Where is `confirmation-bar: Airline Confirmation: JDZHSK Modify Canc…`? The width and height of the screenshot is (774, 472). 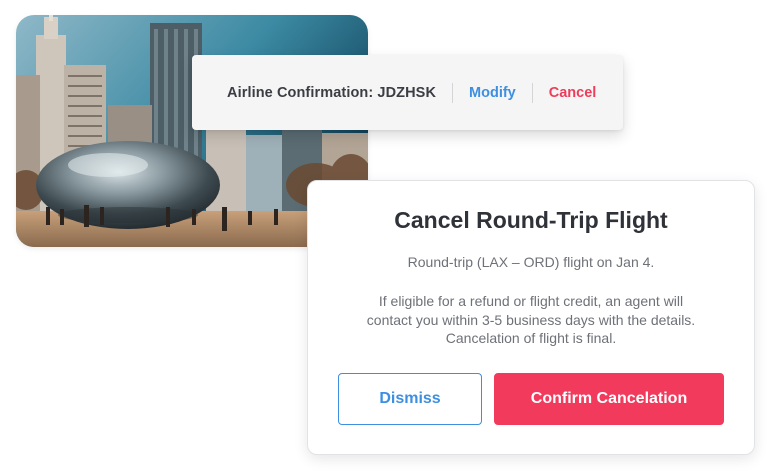 confirmation-bar: Airline Confirmation: JDZHSK Modify Canc… is located at coordinates (407, 92).